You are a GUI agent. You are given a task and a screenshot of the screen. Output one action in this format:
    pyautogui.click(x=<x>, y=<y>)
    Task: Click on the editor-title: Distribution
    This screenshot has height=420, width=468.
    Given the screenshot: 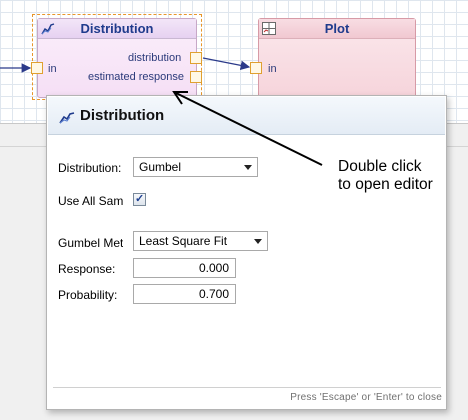 What is the action you would take?
    pyautogui.click(x=122, y=115)
    